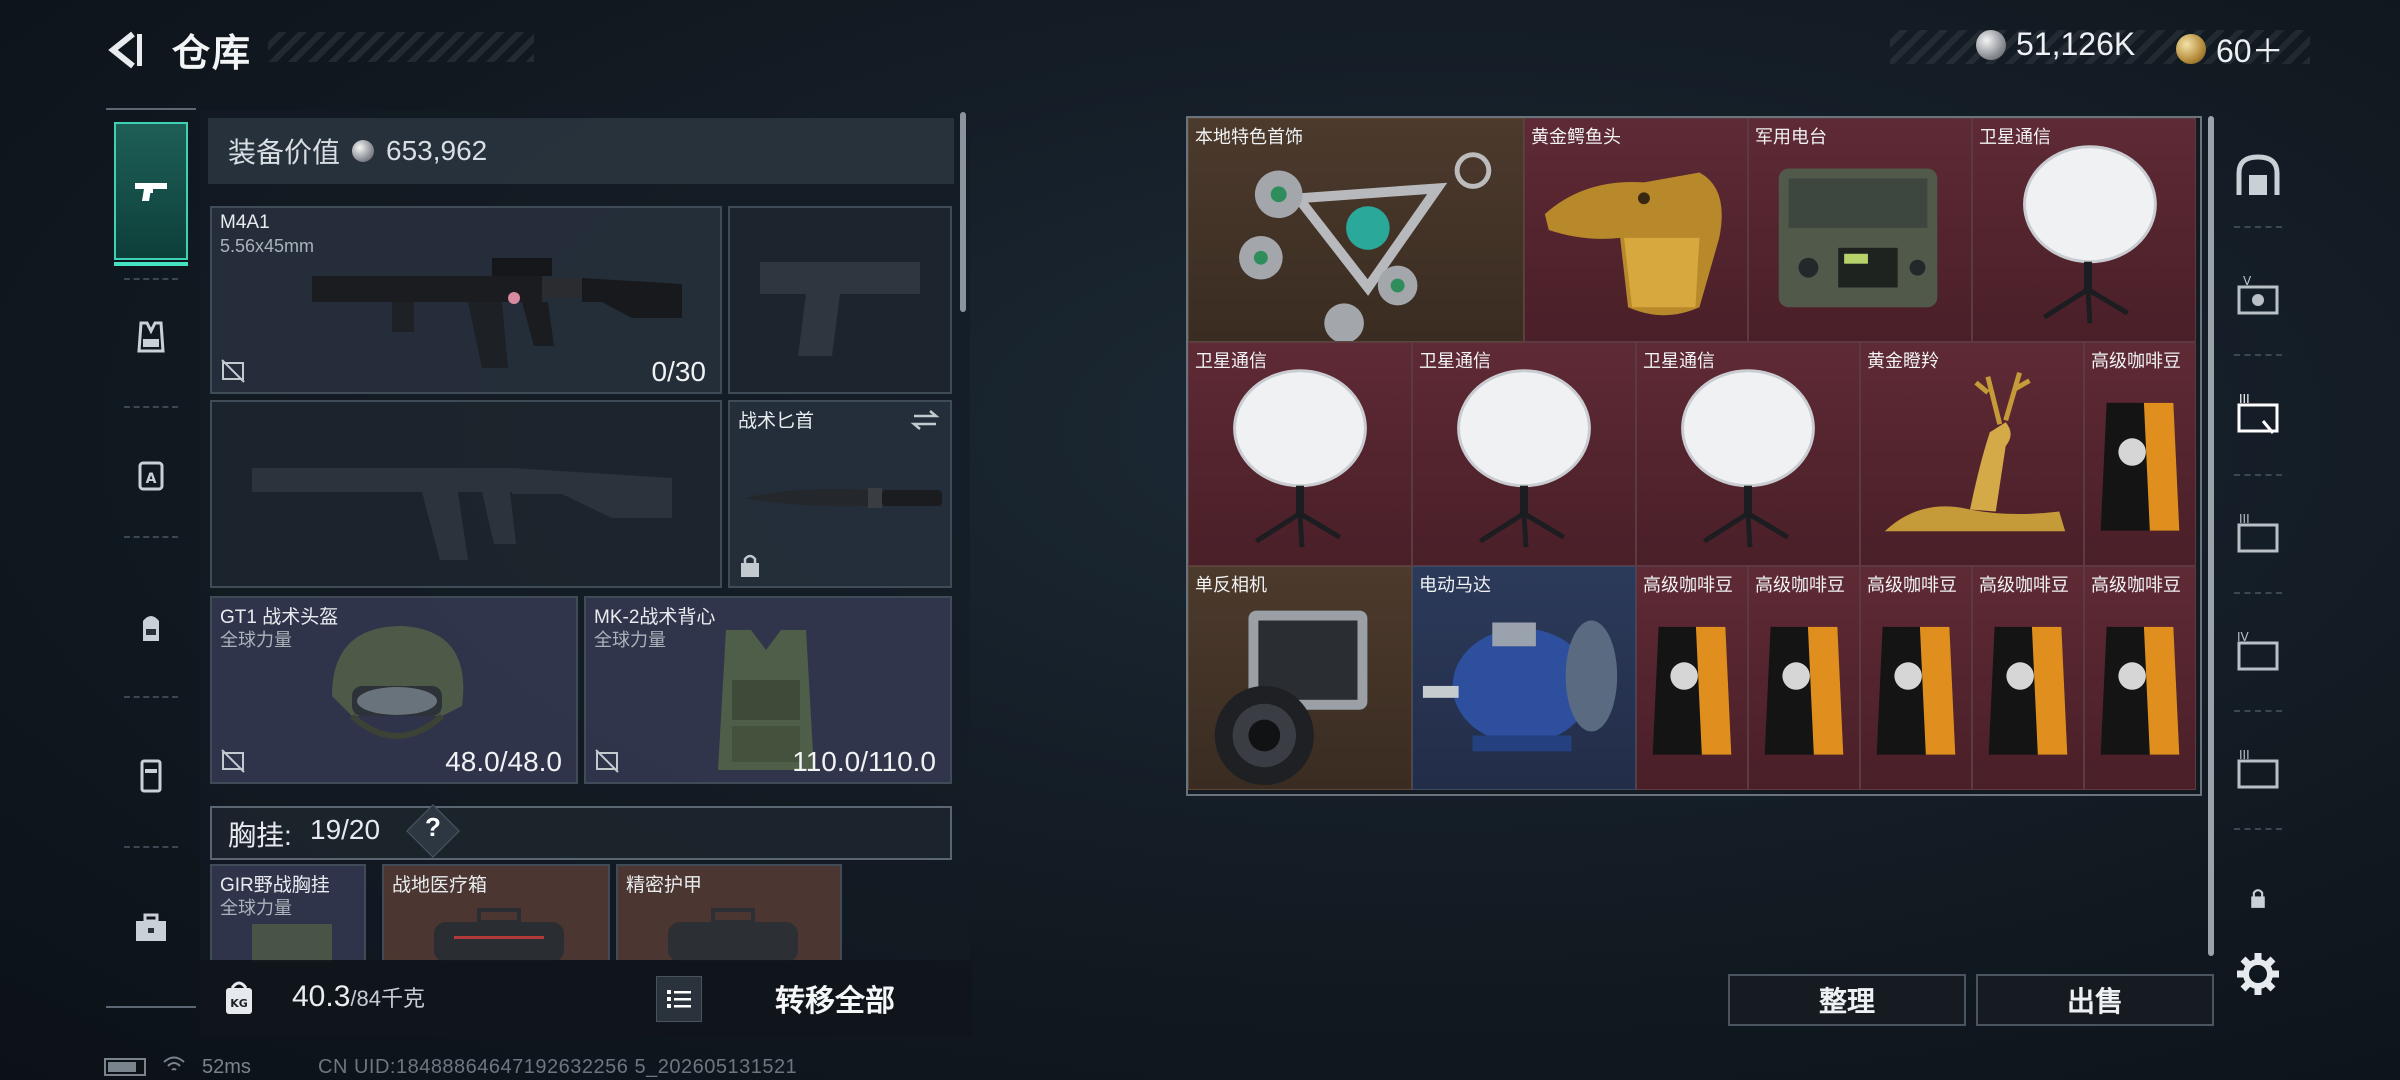 The height and width of the screenshot is (1080, 2400). What do you see at coordinates (440, 885) in the screenshot?
I see `rig-medkit-name: 战地医疗箱` at bounding box center [440, 885].